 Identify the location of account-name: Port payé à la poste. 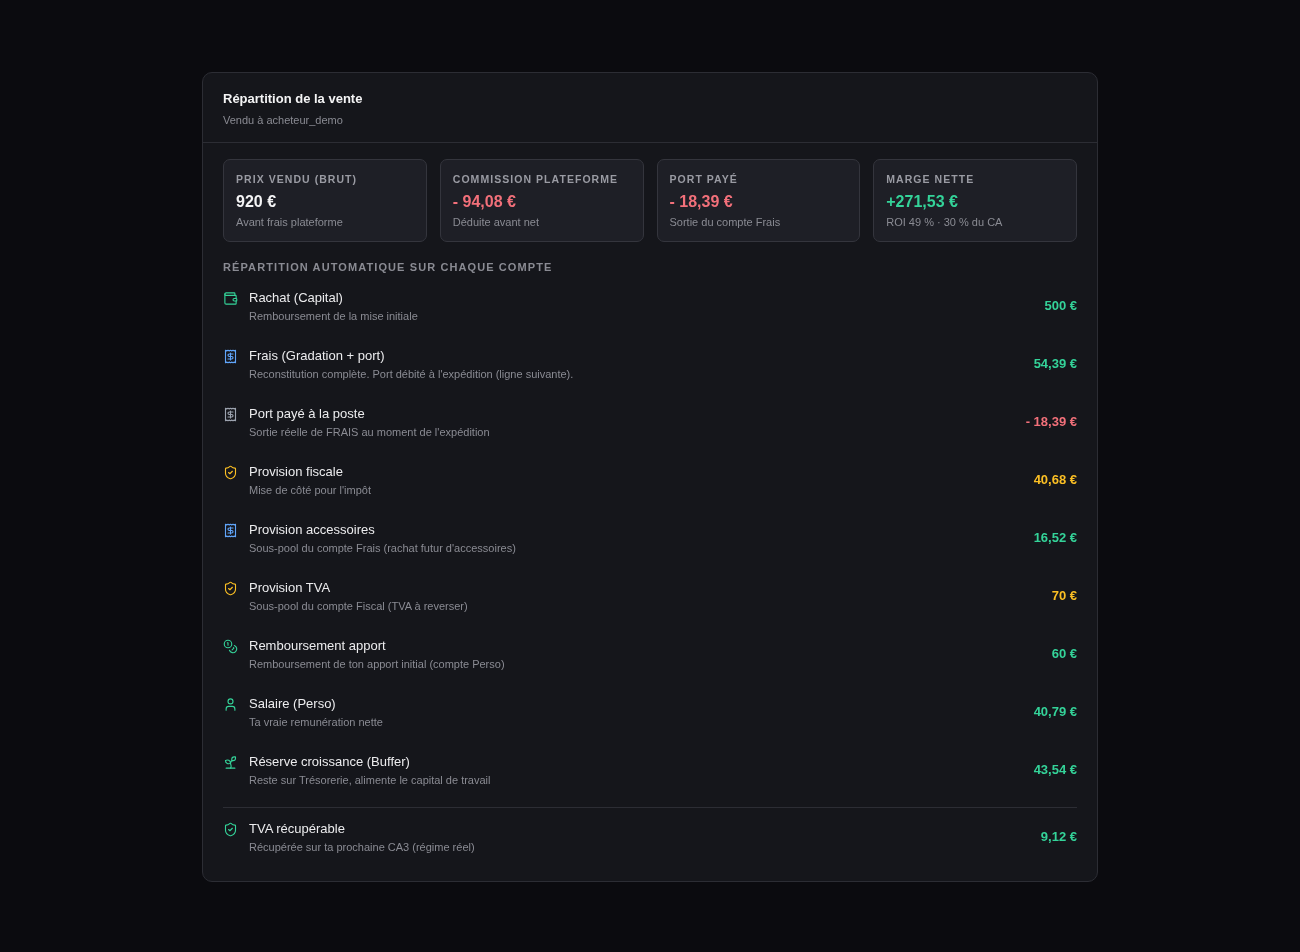
(307, 413).